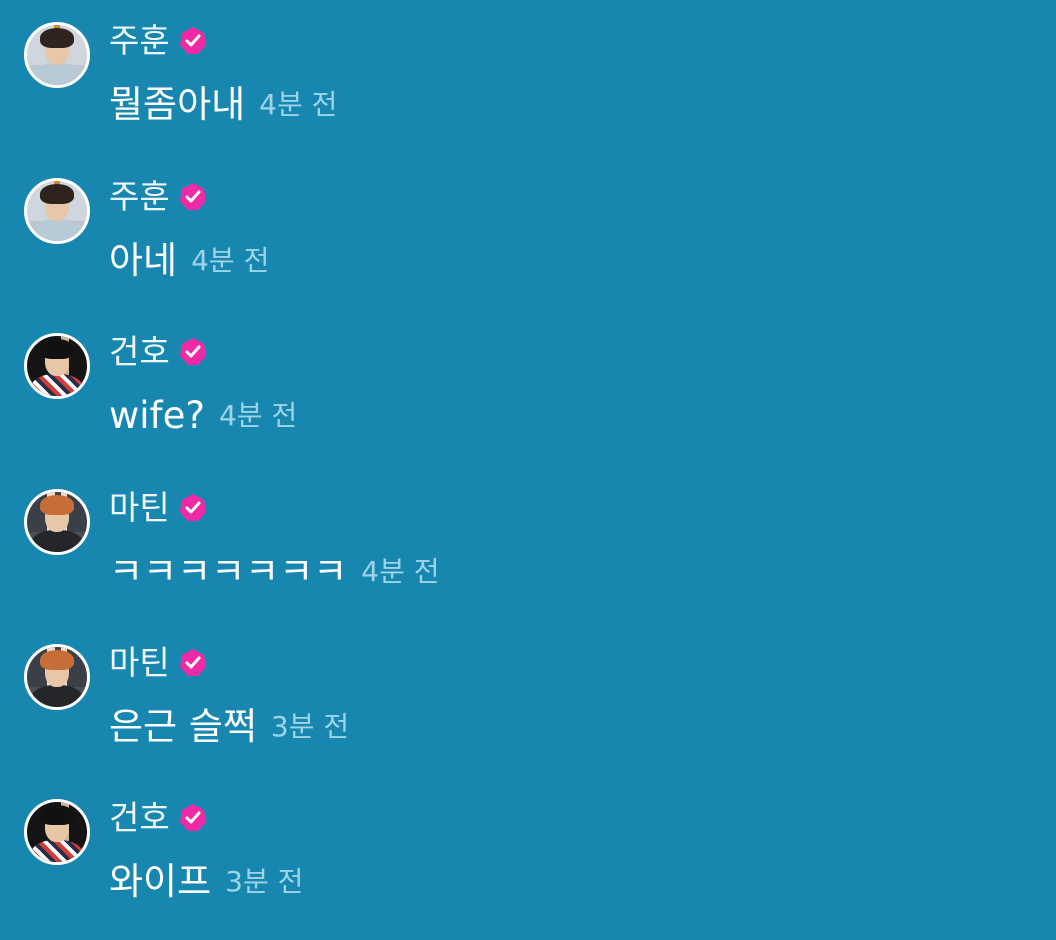  What do you see at coordinates (228, 571) in the screenshot?
I see `message-text: ㅋㅋㅋㅋㅋㅋㅋ` at bounding box center [228, 571].